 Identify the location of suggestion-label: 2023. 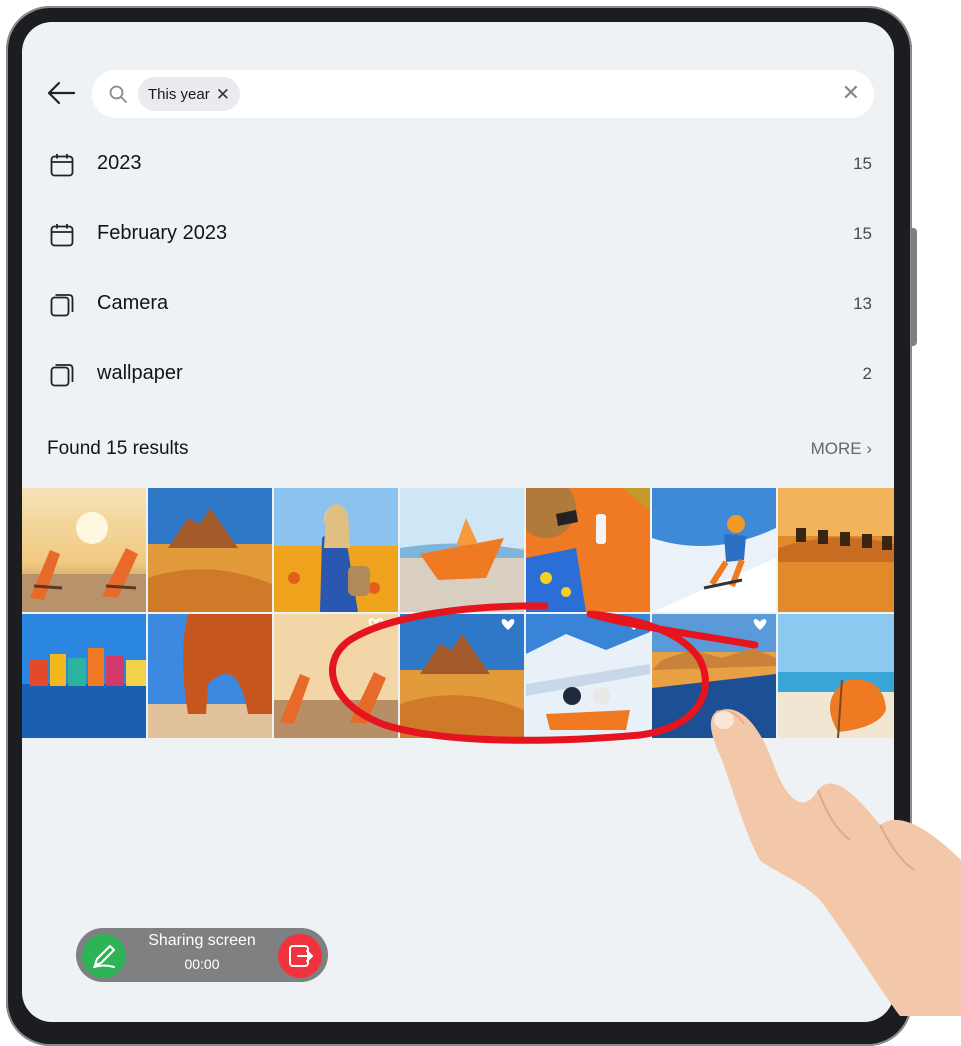
(119, 163).